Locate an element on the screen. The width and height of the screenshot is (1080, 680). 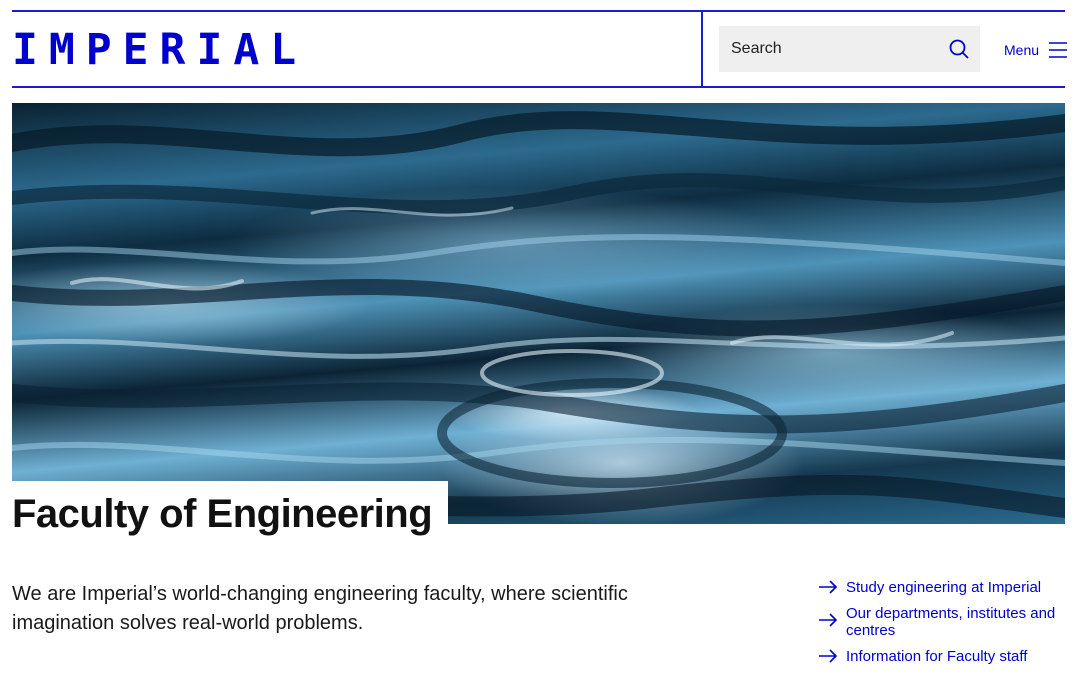
link-faculty-staff: Information for Faculty staff is located at coordinates (945, 656).